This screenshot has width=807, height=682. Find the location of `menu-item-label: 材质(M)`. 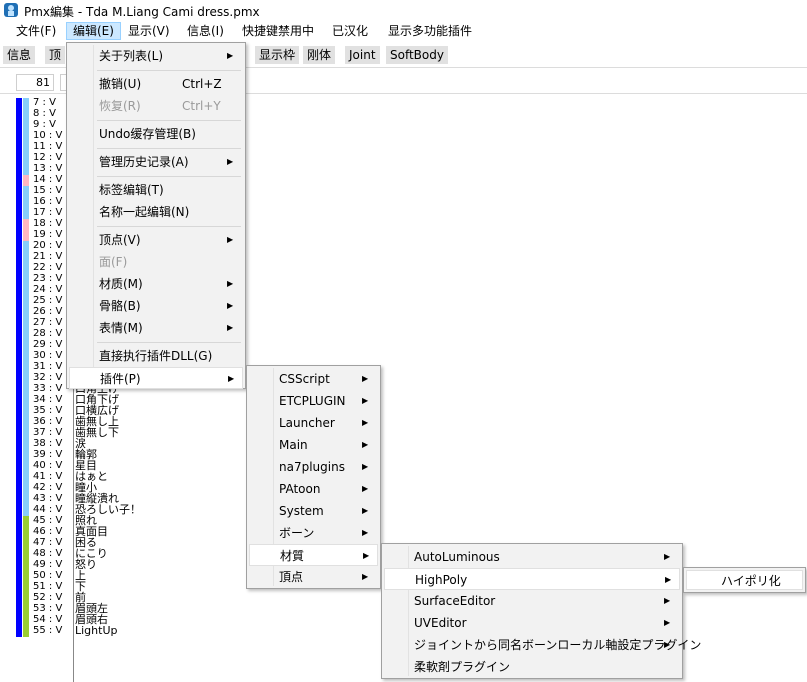

menu-item-label: 材质(M) is located at coordinates (121, 284).